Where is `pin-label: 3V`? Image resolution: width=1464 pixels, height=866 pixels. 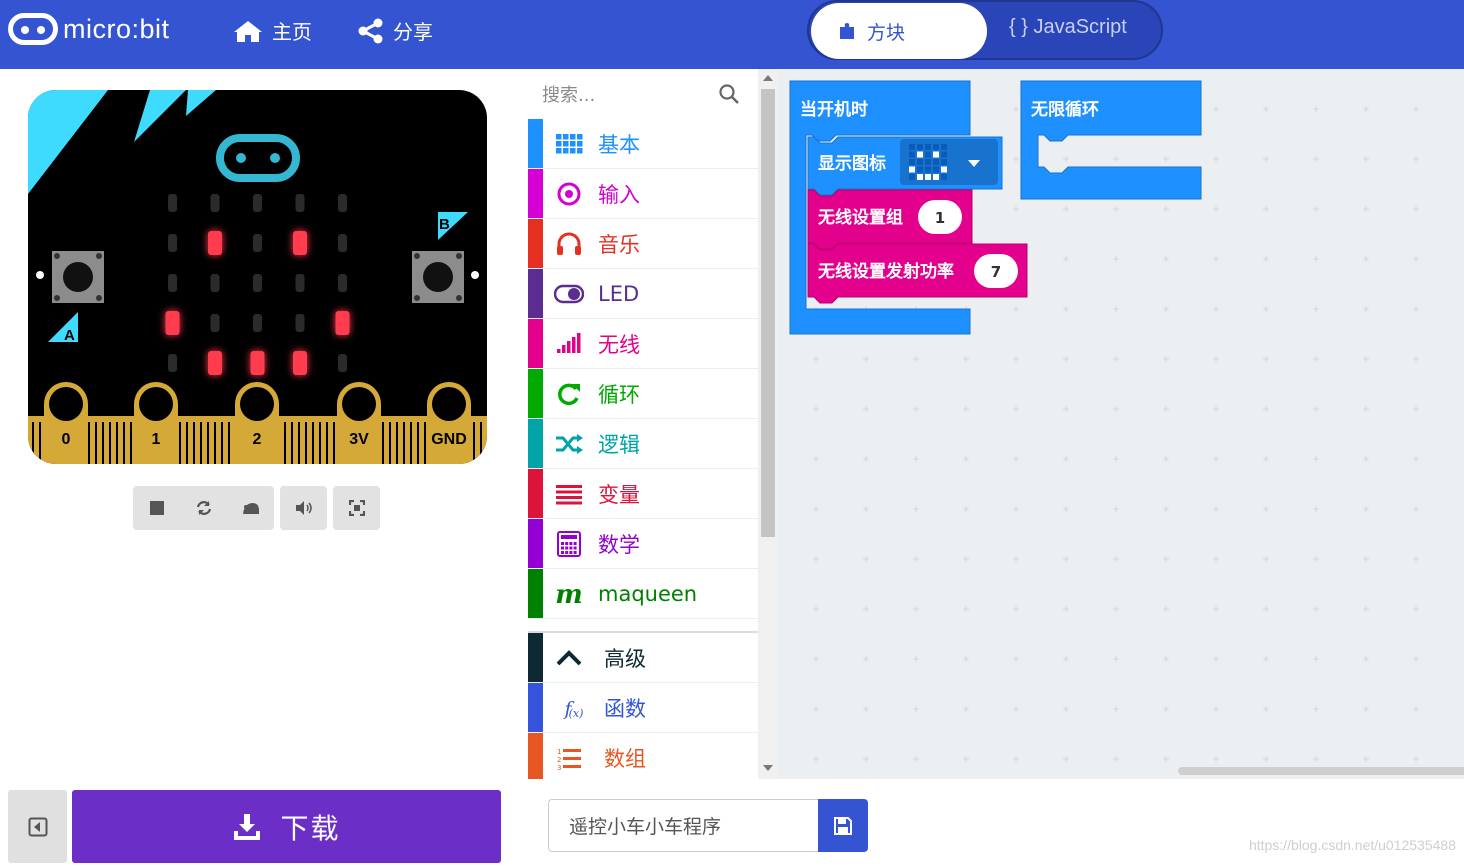 pin-label: 3V is located at coordinates (359, 439).